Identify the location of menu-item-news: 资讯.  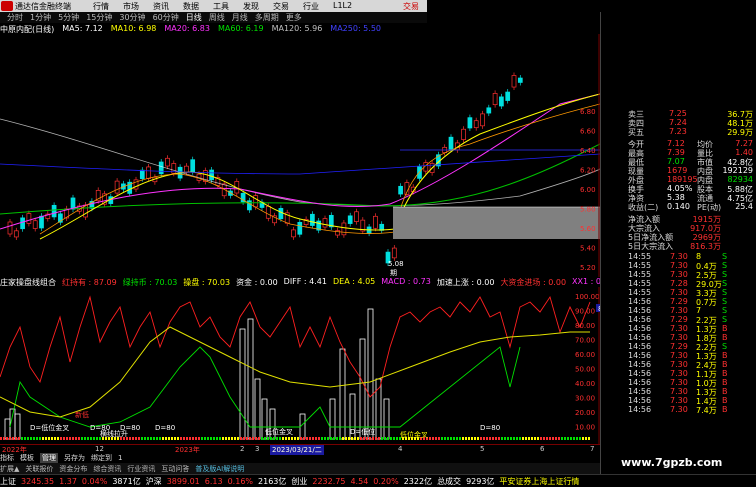
(161, 6).